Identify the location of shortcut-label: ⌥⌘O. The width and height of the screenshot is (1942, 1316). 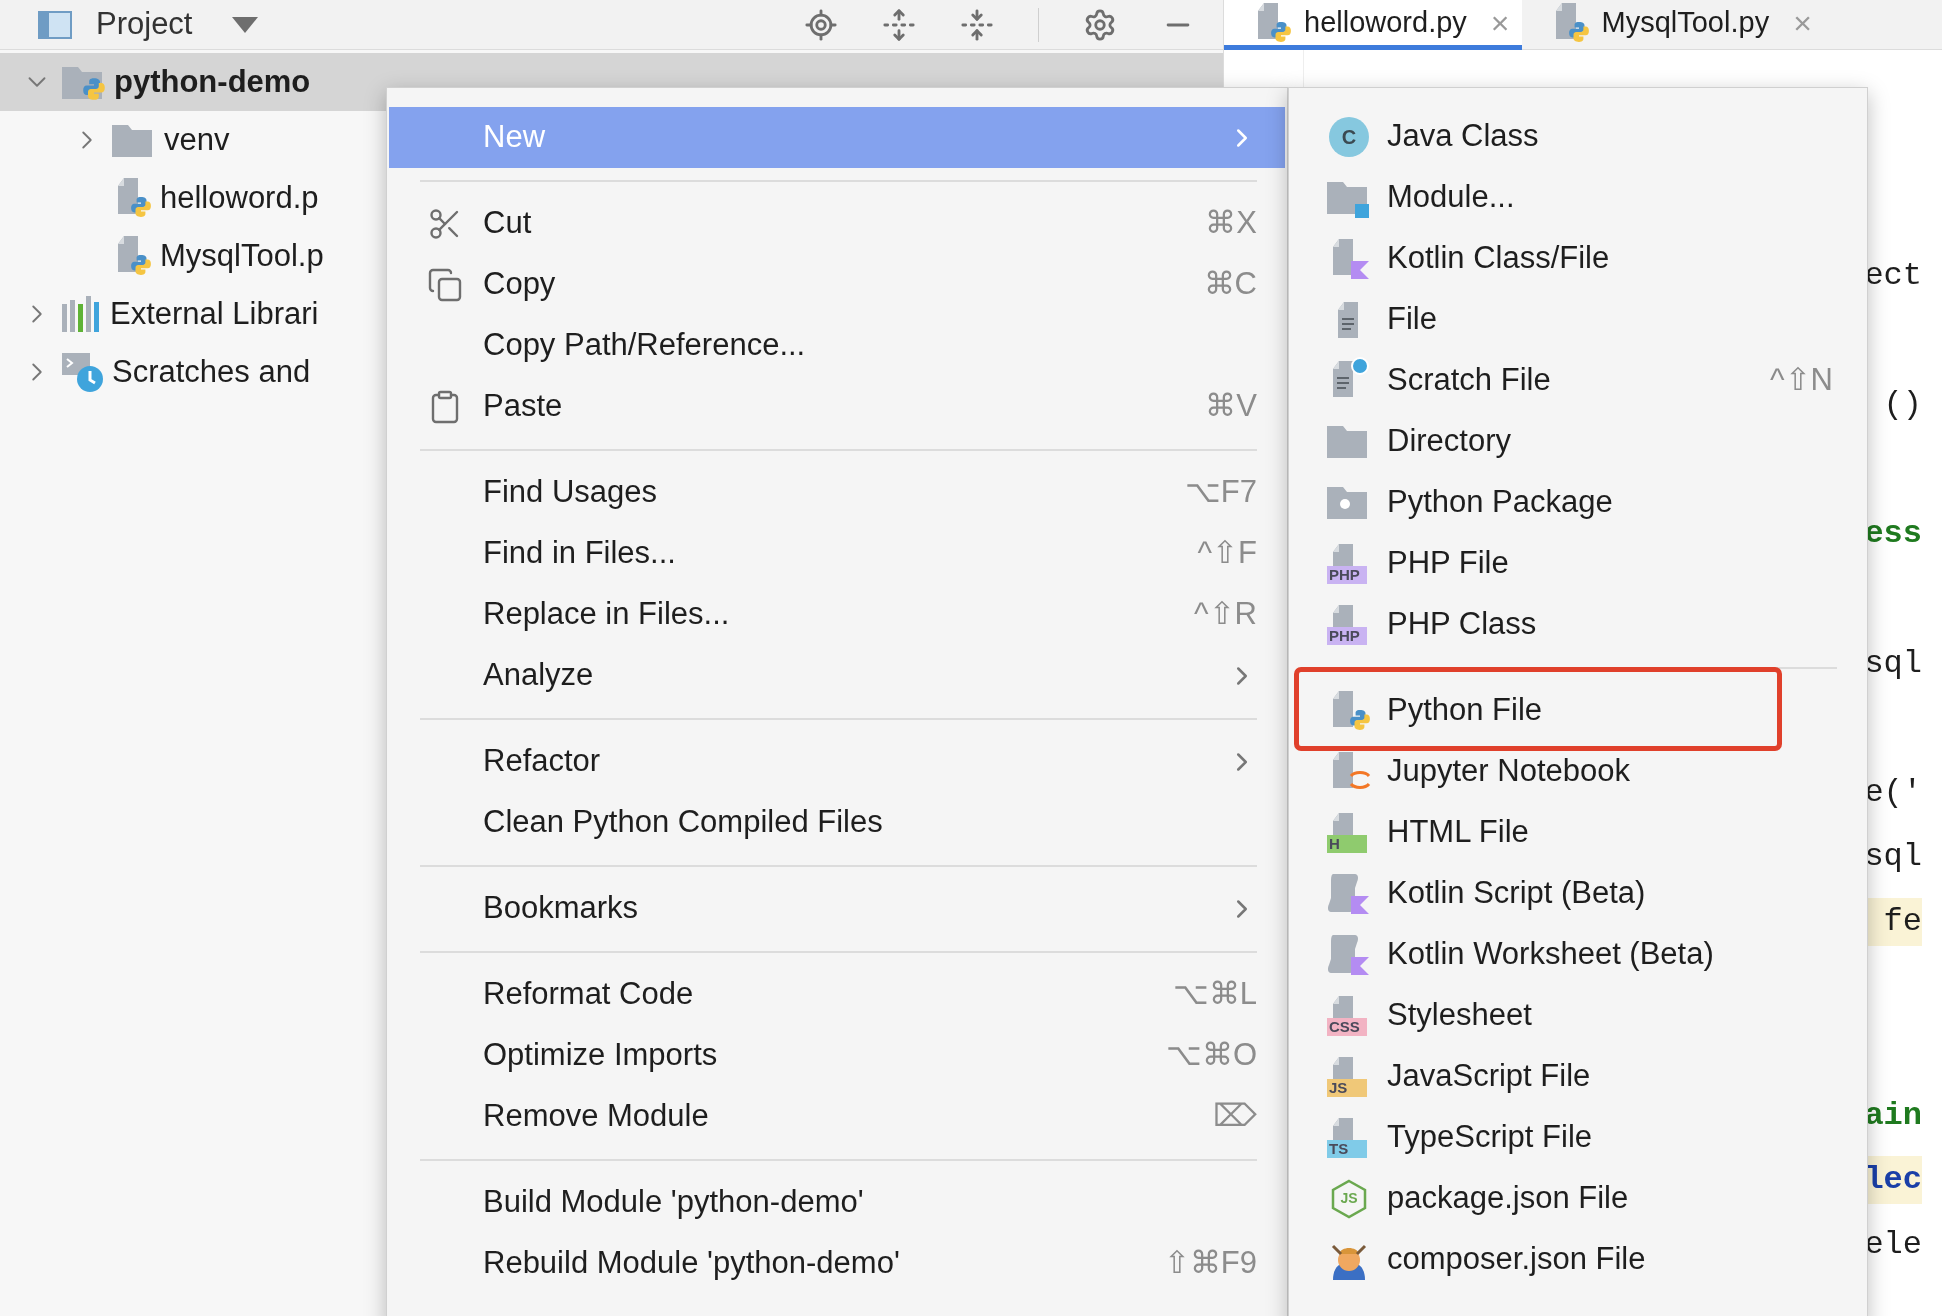
(1211, 1055).